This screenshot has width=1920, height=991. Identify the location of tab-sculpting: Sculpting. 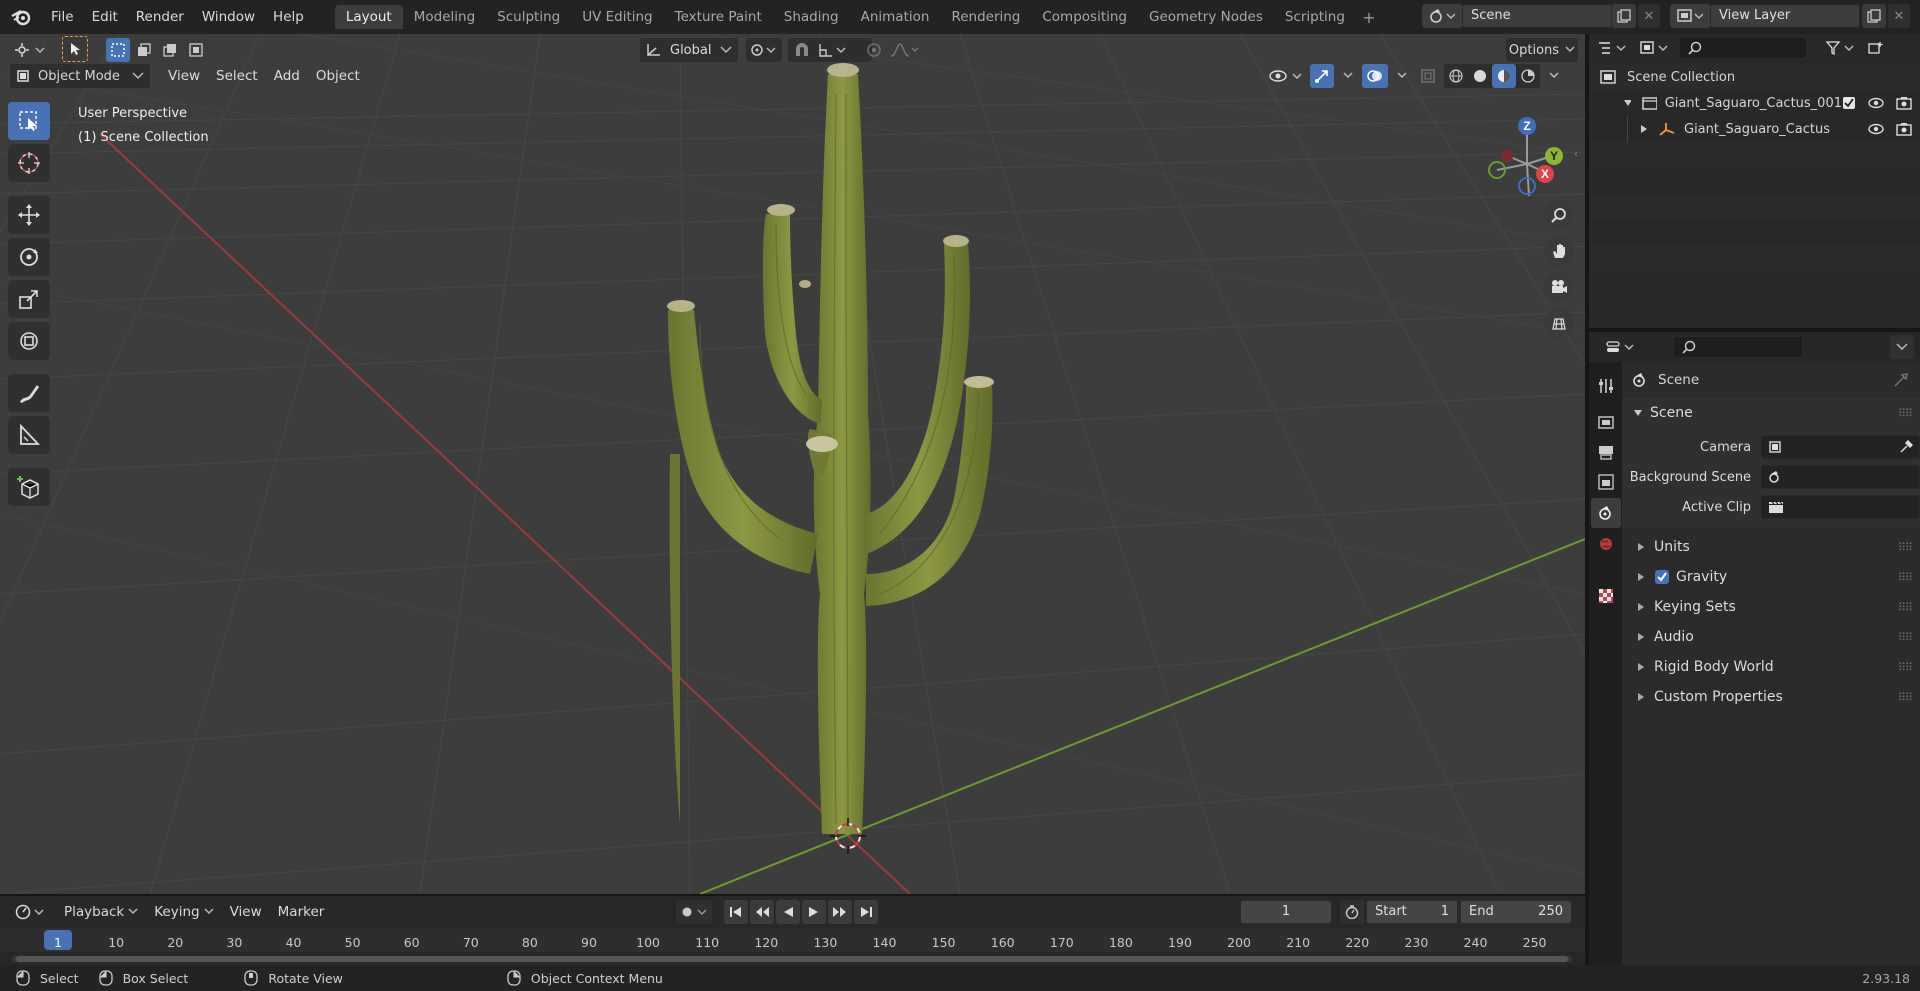
(528, 17).